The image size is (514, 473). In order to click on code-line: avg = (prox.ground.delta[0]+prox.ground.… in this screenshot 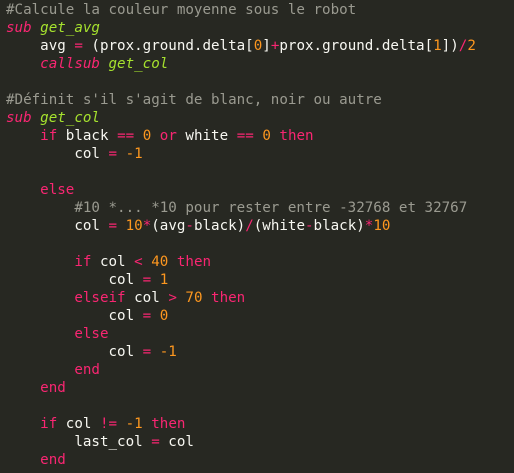, I will do `click(257, 46)`.